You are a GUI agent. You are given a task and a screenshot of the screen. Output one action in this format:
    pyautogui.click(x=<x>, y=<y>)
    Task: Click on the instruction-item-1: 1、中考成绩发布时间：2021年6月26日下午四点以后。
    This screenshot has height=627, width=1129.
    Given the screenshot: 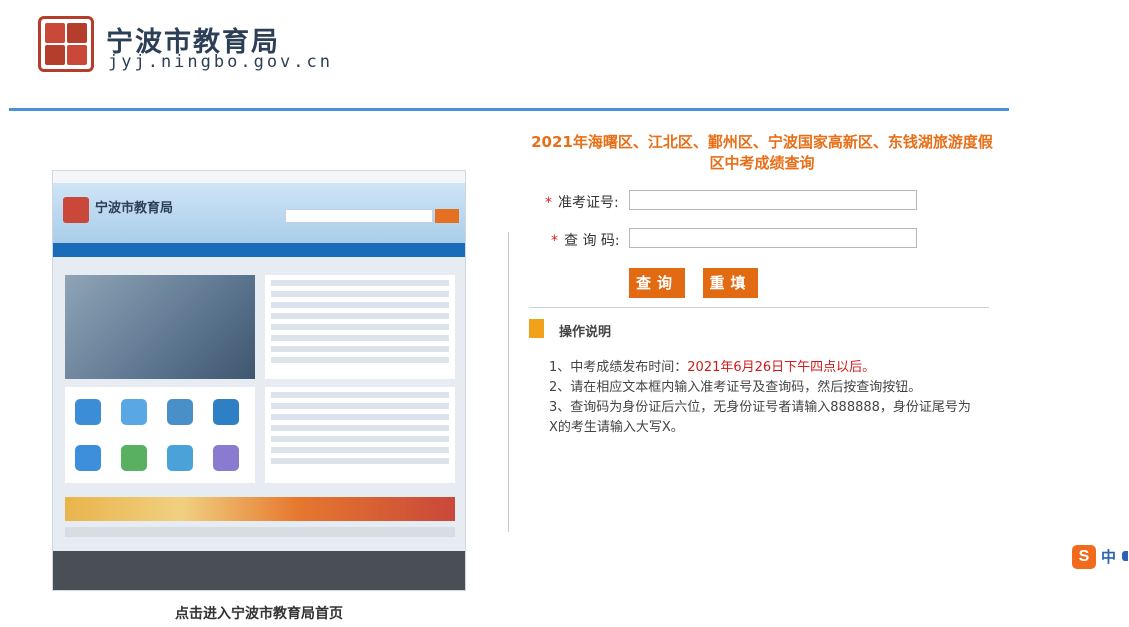 What is the action you would take?
    pyautogui.click(x=764, y=368)
    